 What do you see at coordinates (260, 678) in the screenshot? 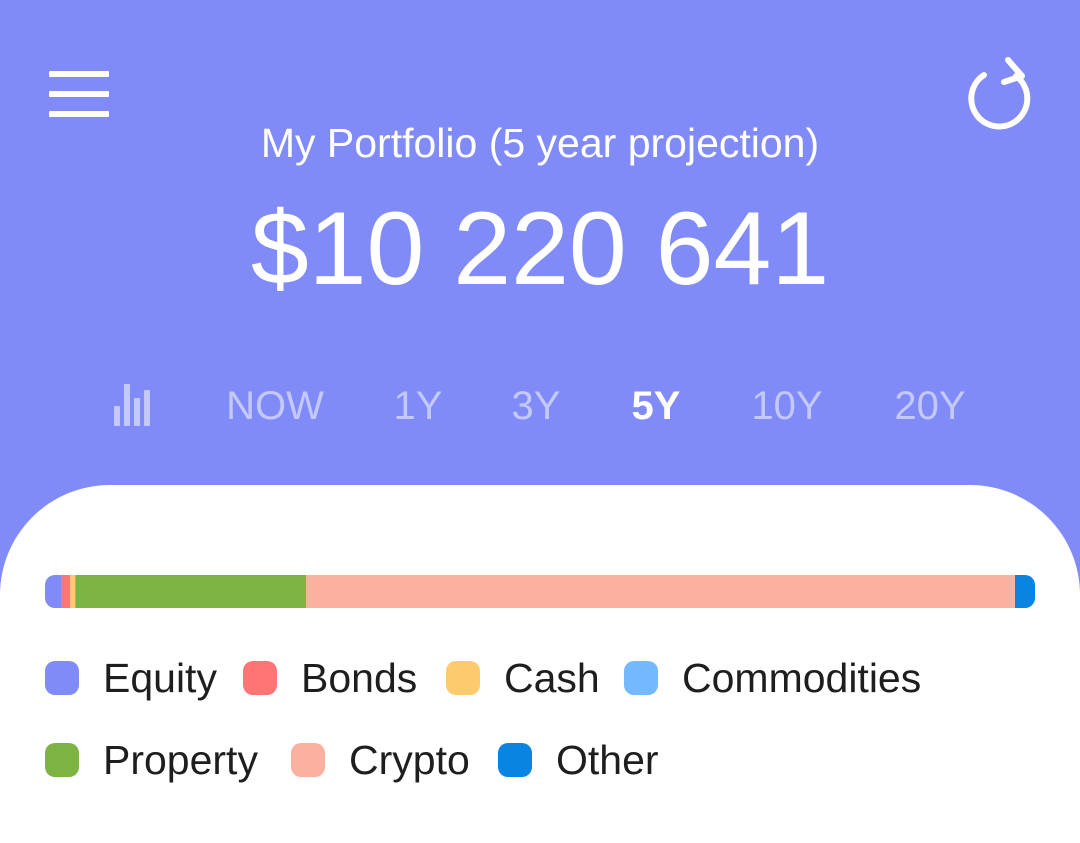
I see `legend-swatch-bonds` at bounding box center [260, 678].